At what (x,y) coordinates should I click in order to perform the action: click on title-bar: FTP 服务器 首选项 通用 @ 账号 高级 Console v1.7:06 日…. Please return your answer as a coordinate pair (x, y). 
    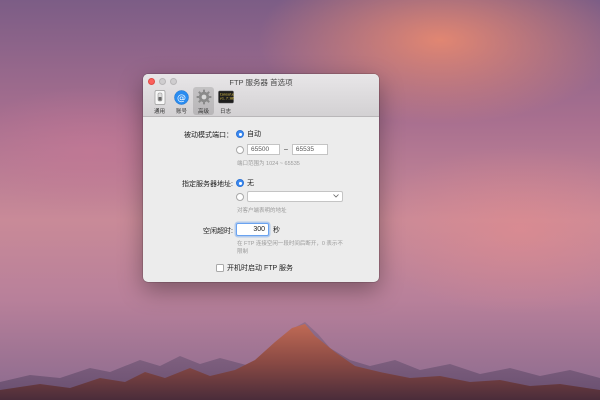
    Looking at the image, I should click on (261, 95).